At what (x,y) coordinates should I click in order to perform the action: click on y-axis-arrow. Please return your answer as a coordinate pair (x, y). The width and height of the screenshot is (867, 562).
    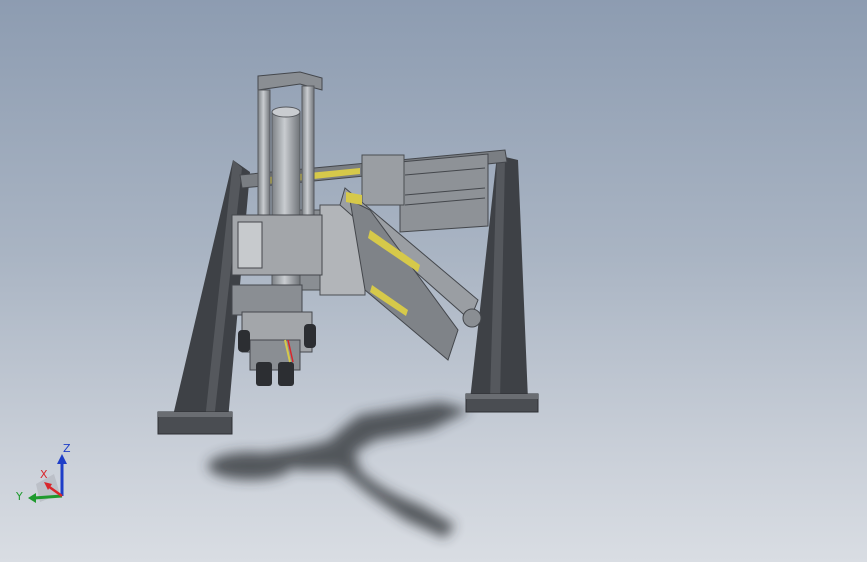
    Looking at the image, I should click on (32, 498).